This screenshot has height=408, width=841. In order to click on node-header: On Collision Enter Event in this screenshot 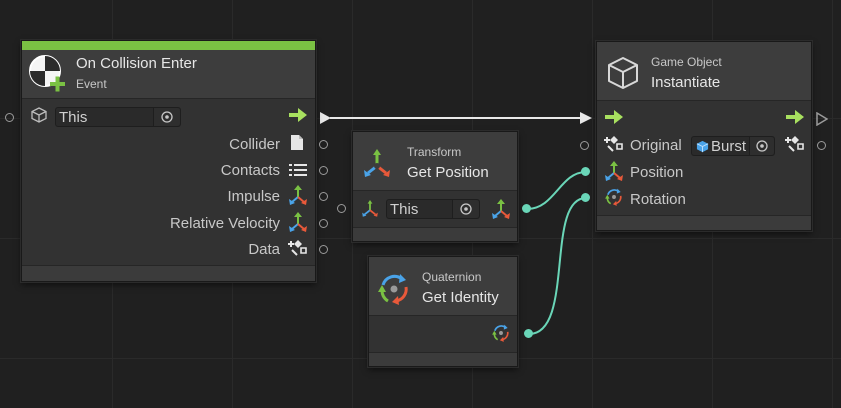, I will do `click(168, 74)`.